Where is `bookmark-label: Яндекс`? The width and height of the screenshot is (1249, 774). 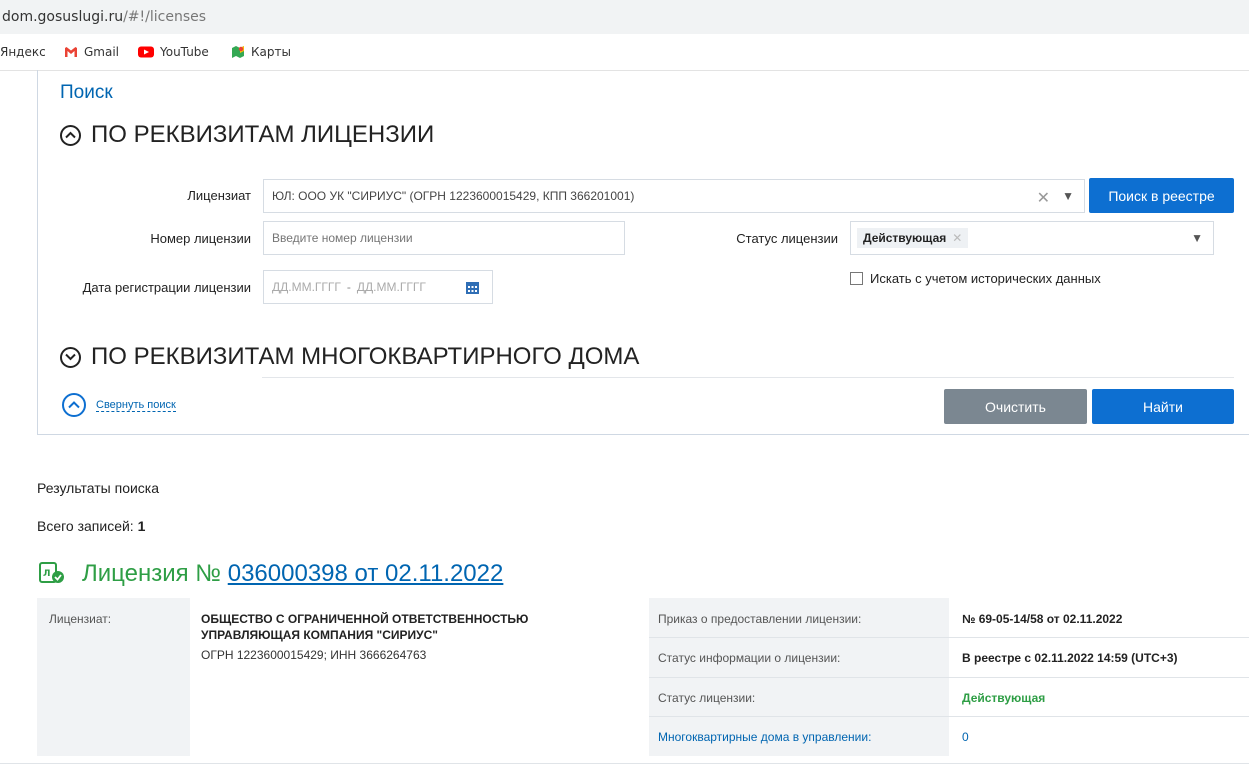 bookmark-label: Яндекс is located at coordinates (23, 52).